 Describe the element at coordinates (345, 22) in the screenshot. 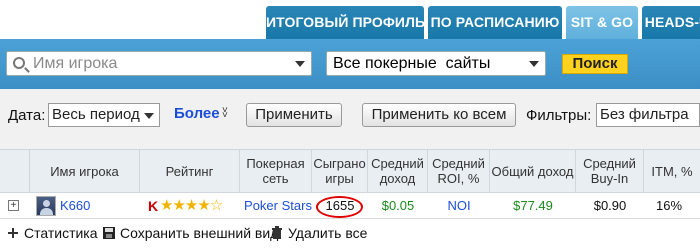

I see `tab-summary-profile: ИТОГОВЫЙ ПРОФИЛЬ` at that location.